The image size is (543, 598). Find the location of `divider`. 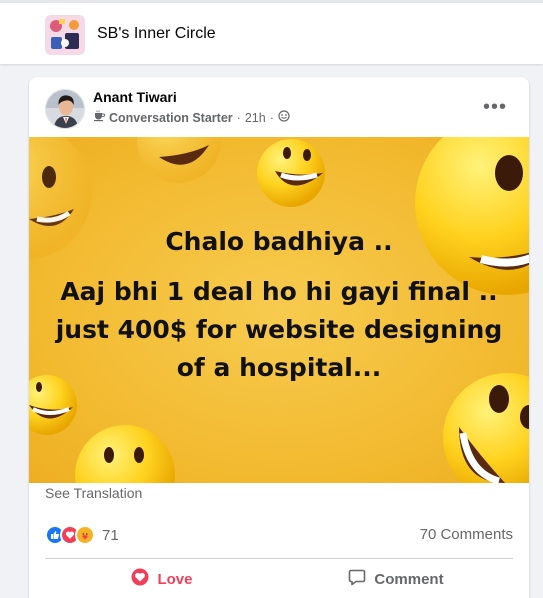

divider is located at coordinates (279, 558).